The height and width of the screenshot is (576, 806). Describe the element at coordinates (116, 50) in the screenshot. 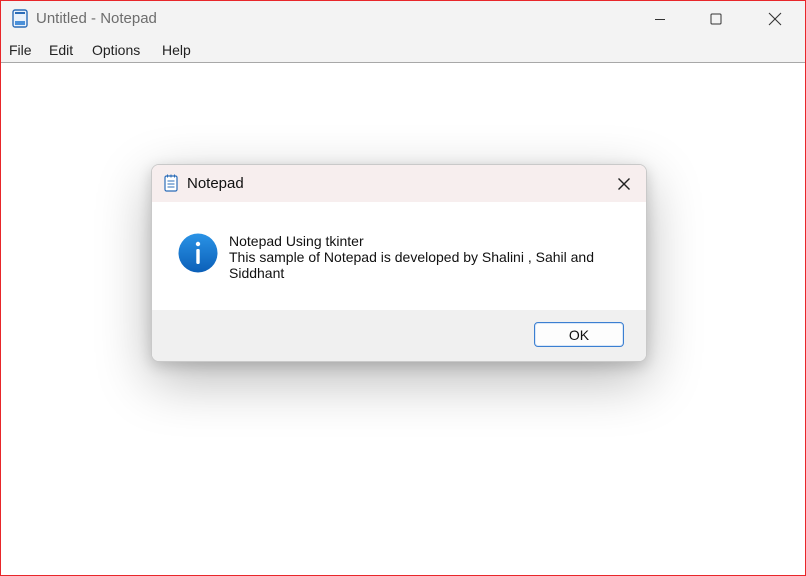

I see `menu-options: Options` at that location.